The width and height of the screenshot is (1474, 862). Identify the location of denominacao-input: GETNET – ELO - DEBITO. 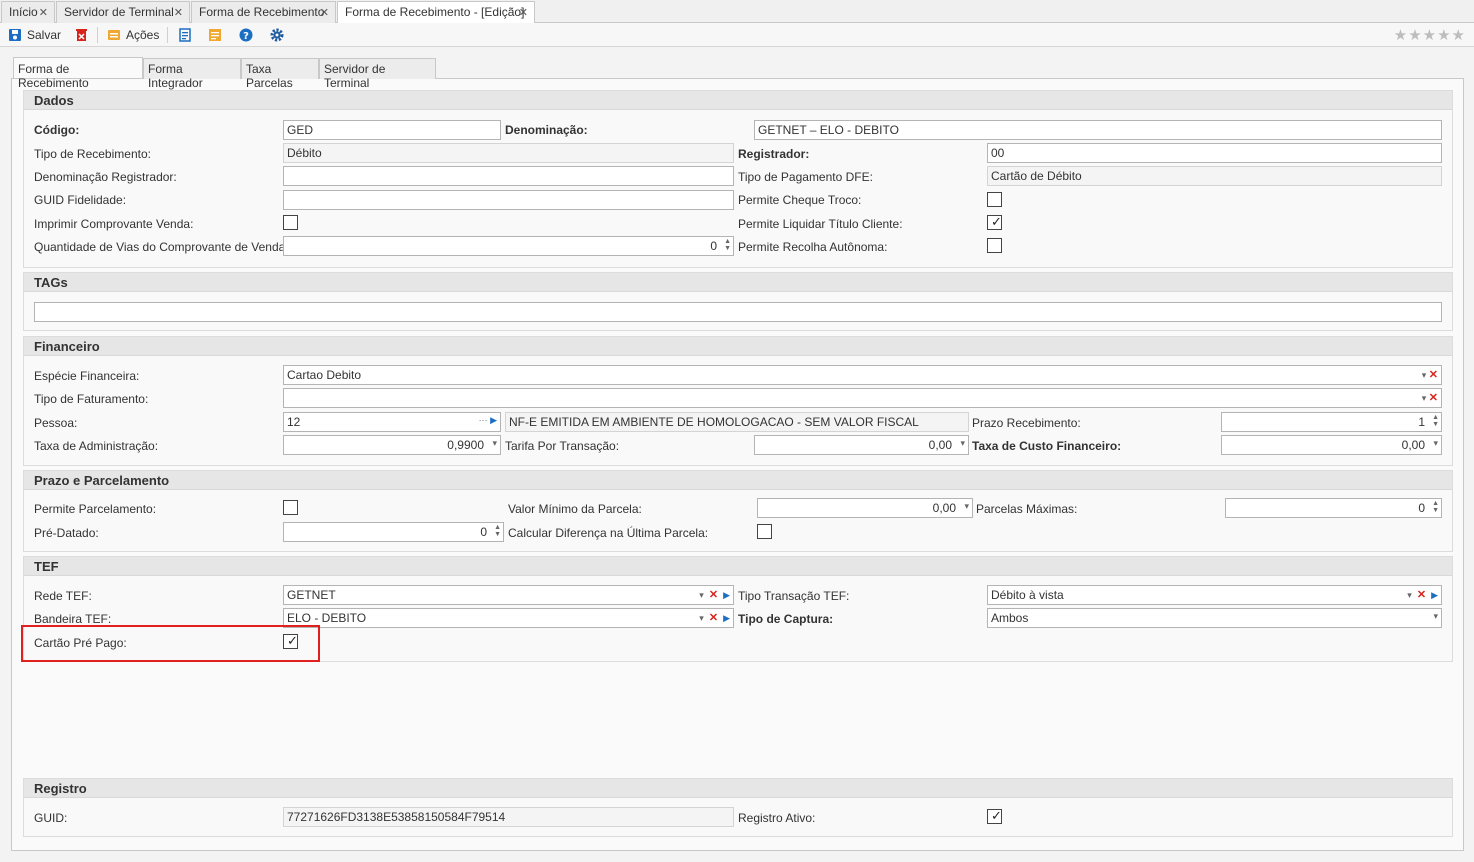
(1098, 130).